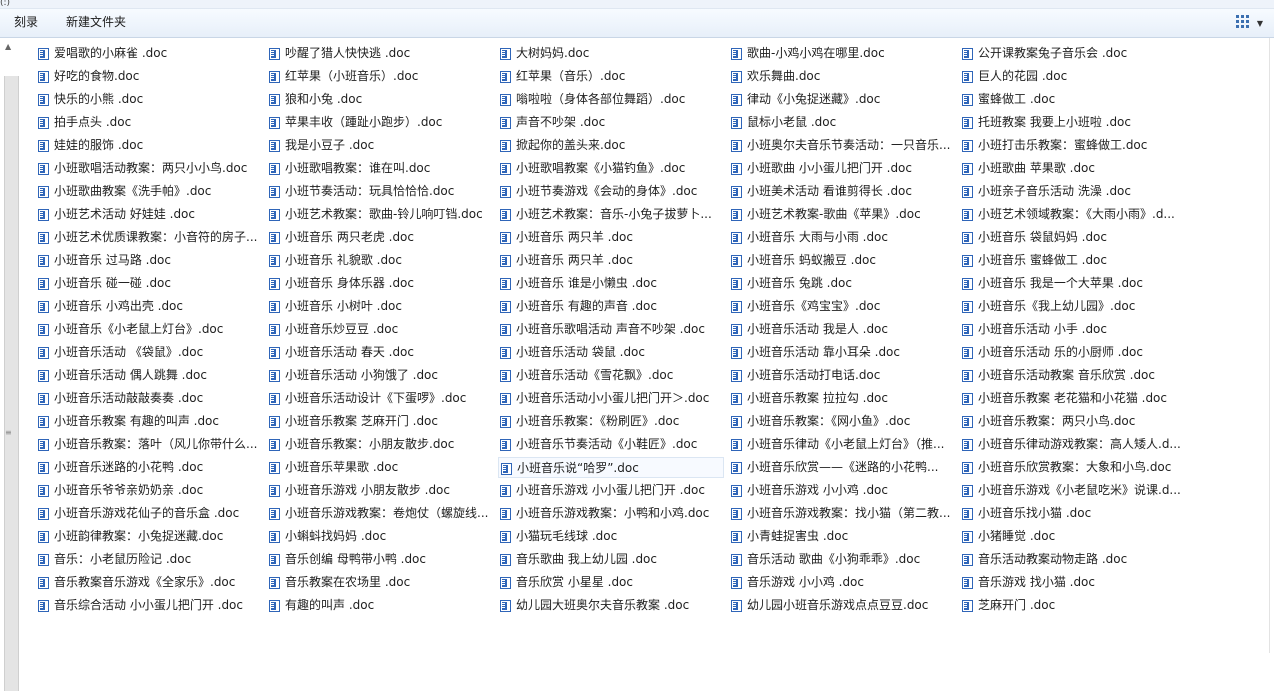 This screenshot has width=1274, height=691. I want to click on file-item: 小班音乐 谁是小懒虫 .doc, so click(611, 283).